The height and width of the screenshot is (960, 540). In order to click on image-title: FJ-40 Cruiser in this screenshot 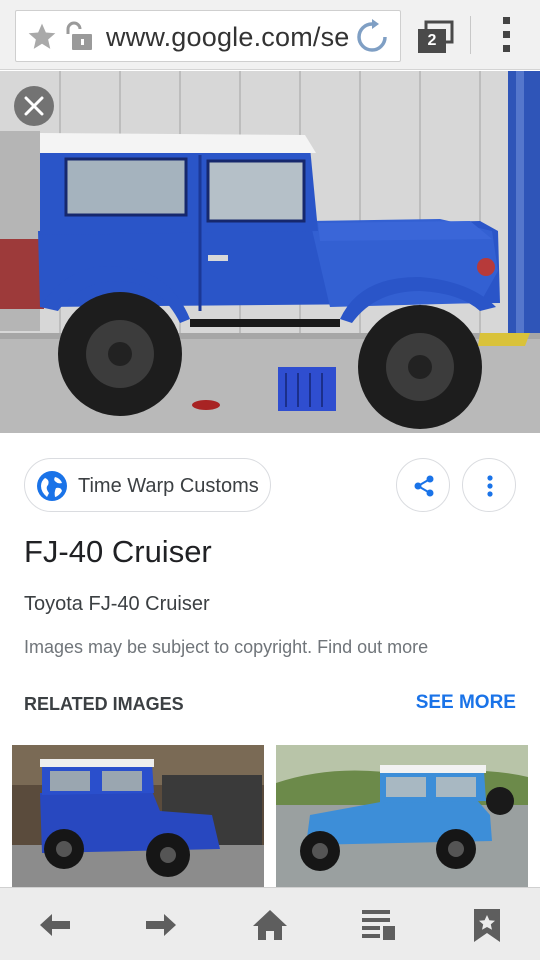, I will do `click(118, 551)`.